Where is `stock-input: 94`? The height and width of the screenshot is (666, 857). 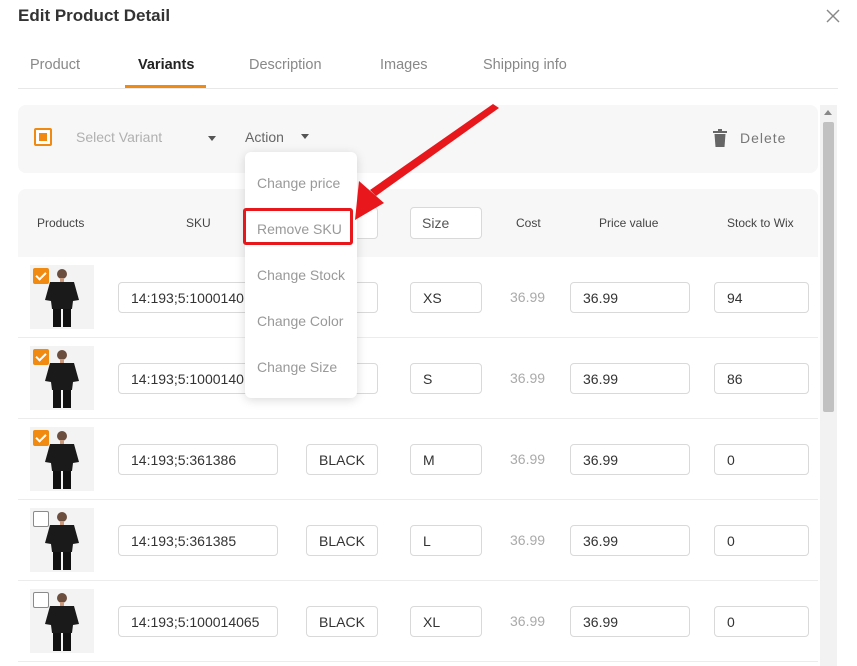 stock-input: 94 is located at coordinates (761, 297).